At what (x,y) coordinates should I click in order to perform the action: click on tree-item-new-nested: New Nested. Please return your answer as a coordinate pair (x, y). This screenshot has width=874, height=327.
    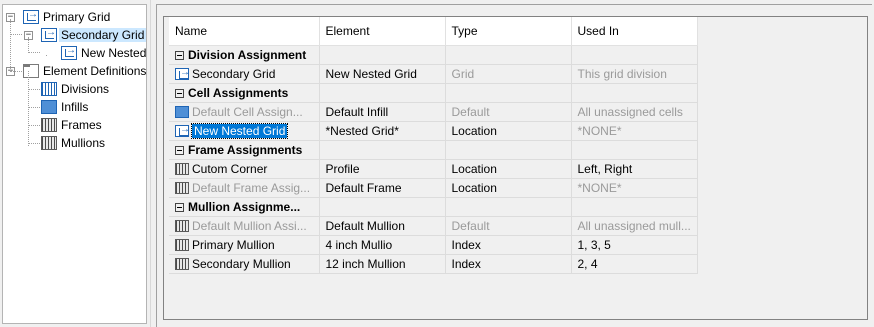
    Looking at the image, I should click on (104, 53).